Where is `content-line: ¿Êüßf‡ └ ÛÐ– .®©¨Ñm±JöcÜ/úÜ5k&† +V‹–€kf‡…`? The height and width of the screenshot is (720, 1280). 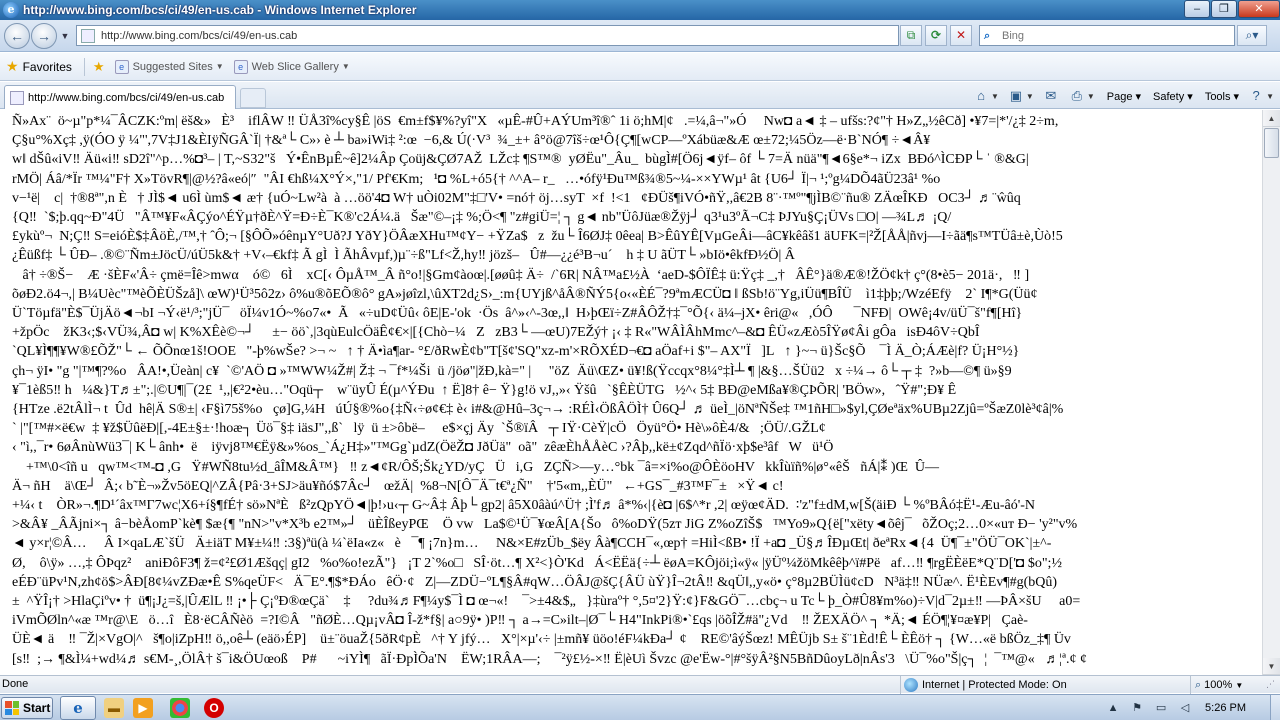
content-line: ¿Êüßf‡ └ ÛÐ– .®©¨Ñm±JöcÜ/úÜ5k&† +V‹–€kf‡… is located at coordinates (403, 256).